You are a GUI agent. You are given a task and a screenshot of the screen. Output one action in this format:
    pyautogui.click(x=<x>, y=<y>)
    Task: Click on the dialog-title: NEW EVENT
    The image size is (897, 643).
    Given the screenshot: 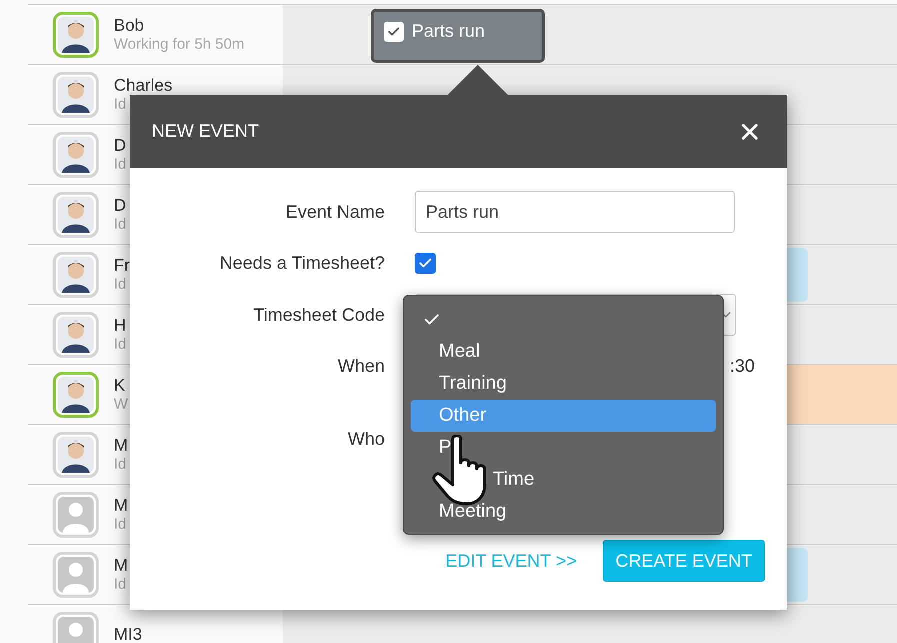 What is the action you would take?
    pyautogui.click(x=206, y=131)
    